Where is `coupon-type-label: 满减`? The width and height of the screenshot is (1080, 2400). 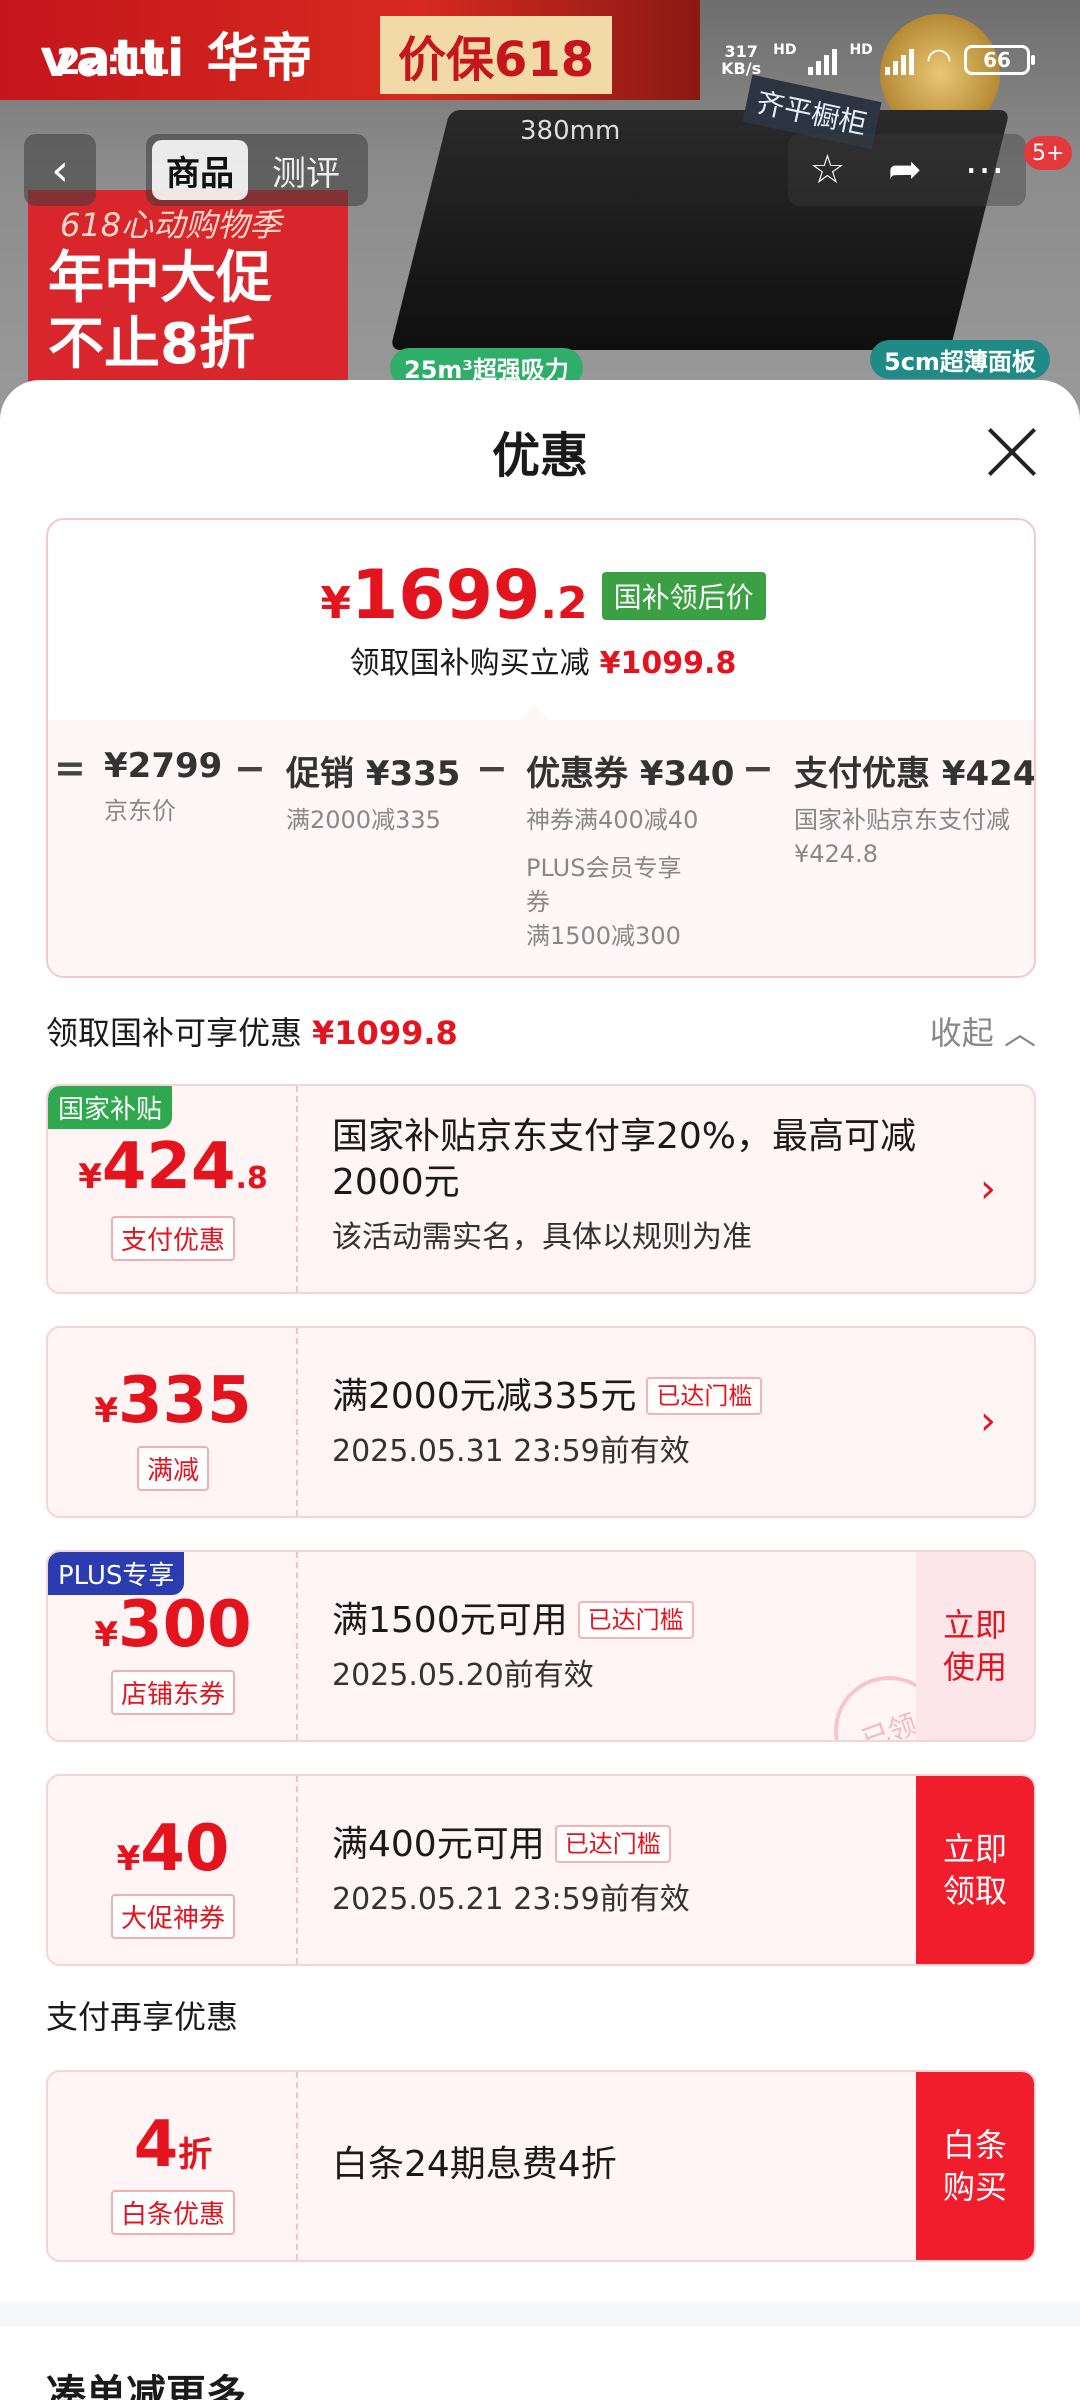 coupon-type-label: 满减 is located at coordinates (172, 1468).